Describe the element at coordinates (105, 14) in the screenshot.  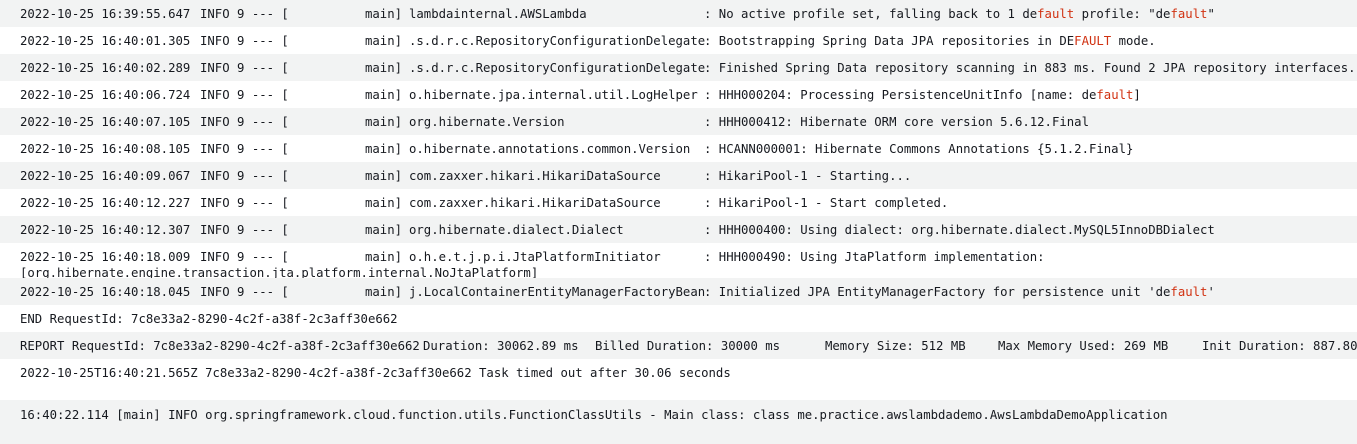
I see `log-timestamp: 2022-10-25 16:39:55.647` at that location.